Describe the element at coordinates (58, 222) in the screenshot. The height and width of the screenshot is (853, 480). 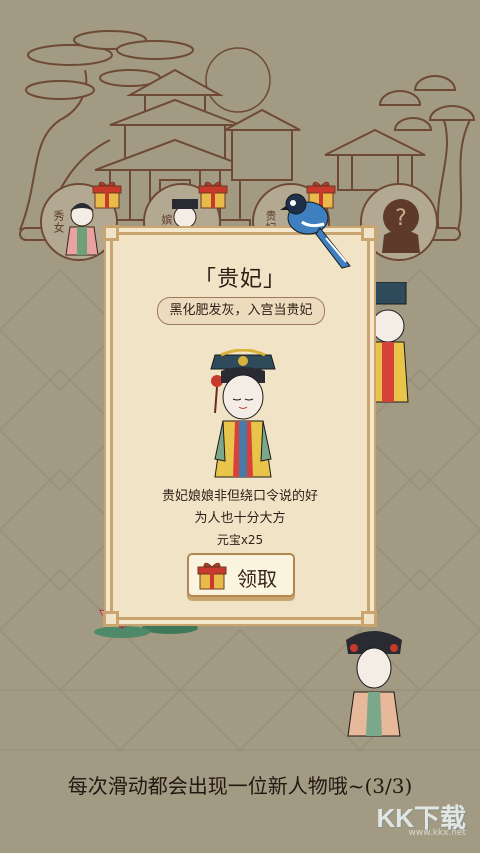
I see `character-slot-1-label: 秀女` at that location.